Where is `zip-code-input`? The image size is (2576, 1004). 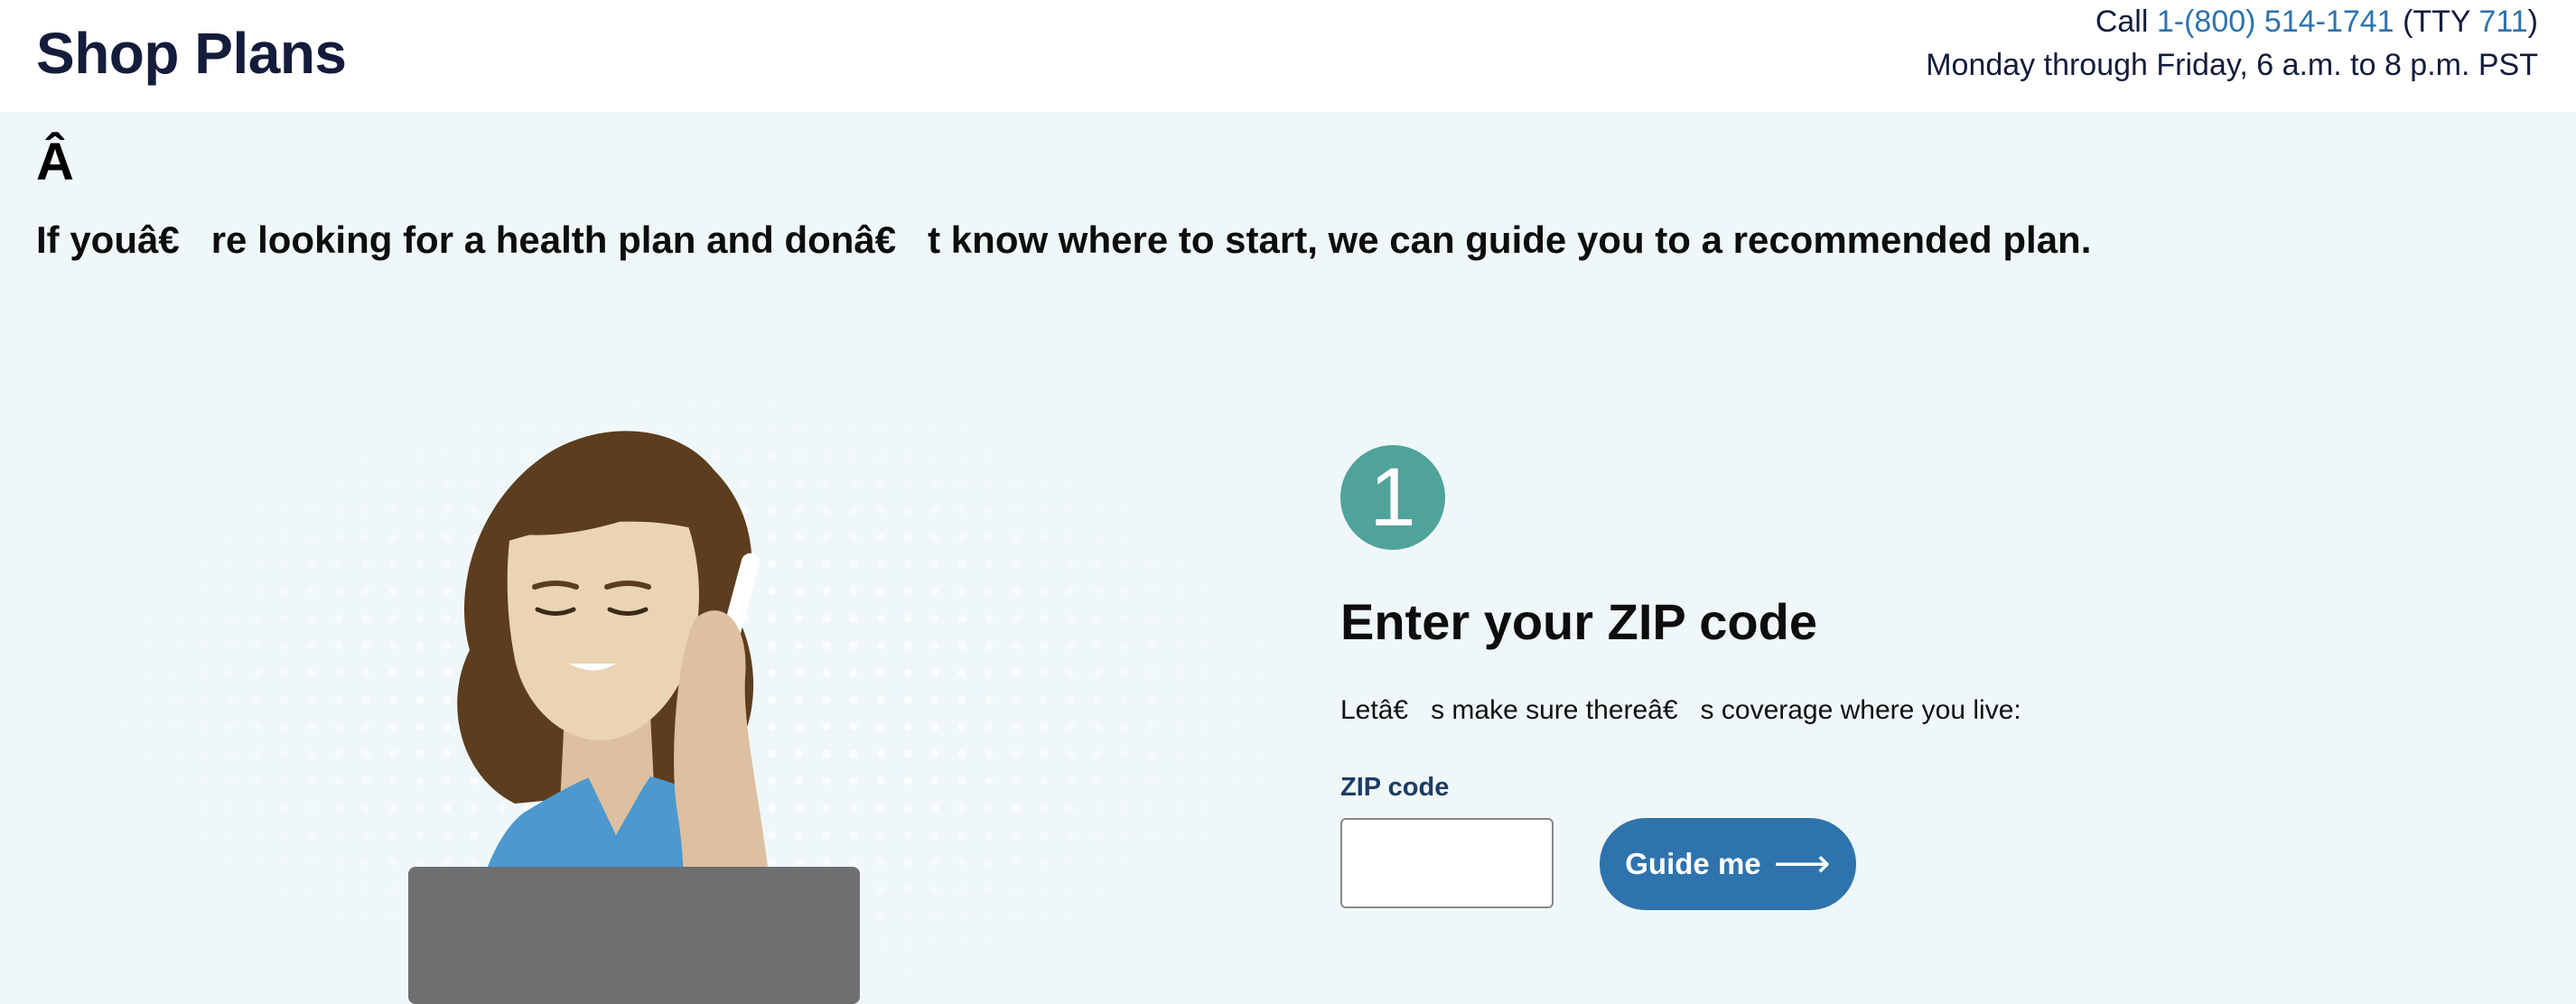 zip-code-input is located at coordinates (1447, 863).